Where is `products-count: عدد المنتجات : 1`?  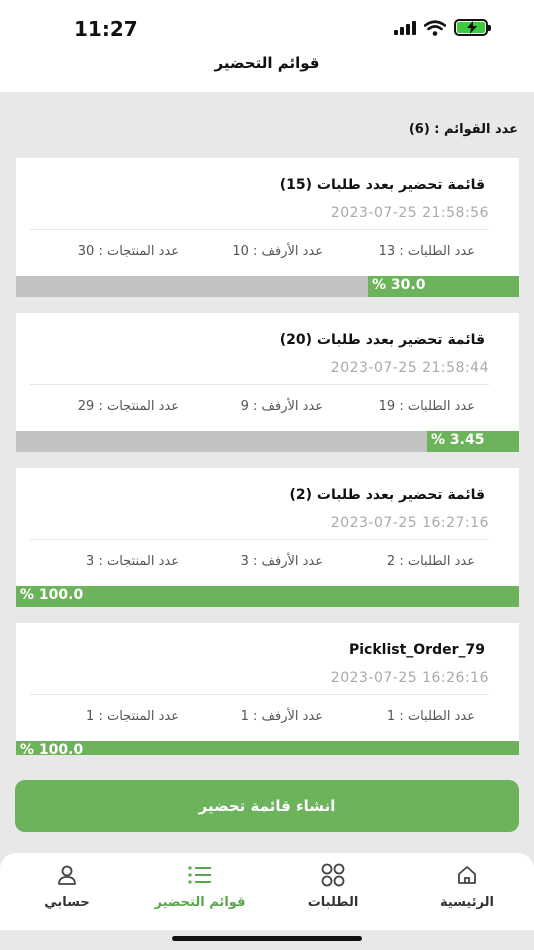 products-count: عدد المنتجات : 1 is located at coordinates (132, 716).